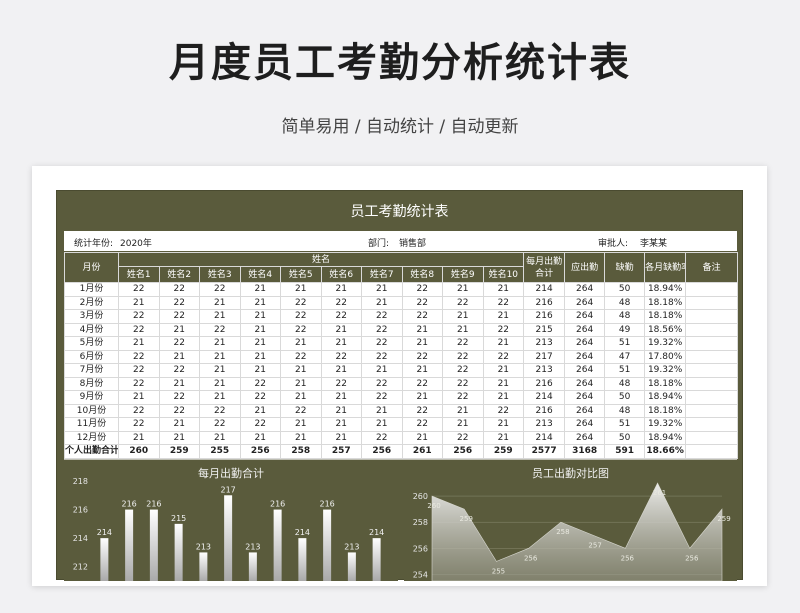 The width and height of the screenshot is (800, 613). I want to click on rate-cell: 19.32%, so click(665, 424).